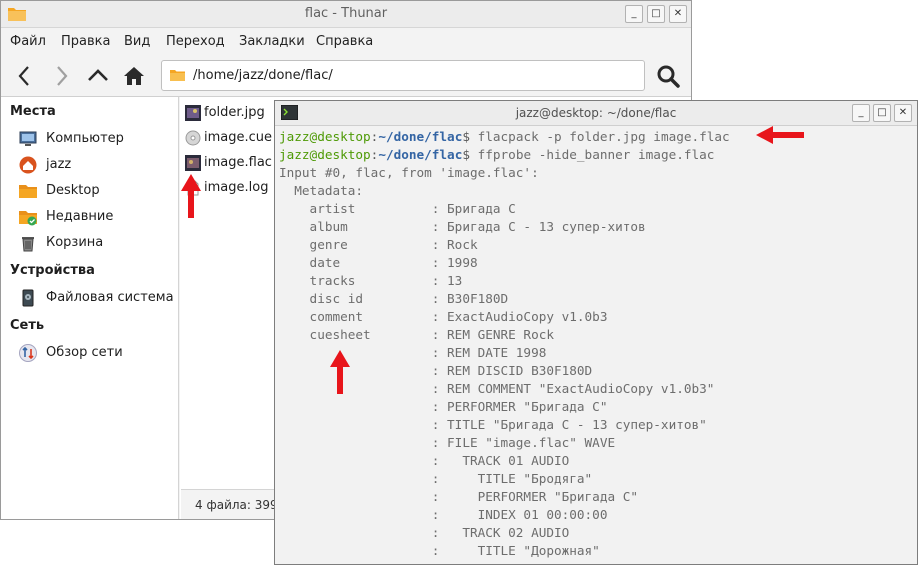 The image size is (918, 565). I want to click on output-line: : REM DATE 1998, so click(413, 352).